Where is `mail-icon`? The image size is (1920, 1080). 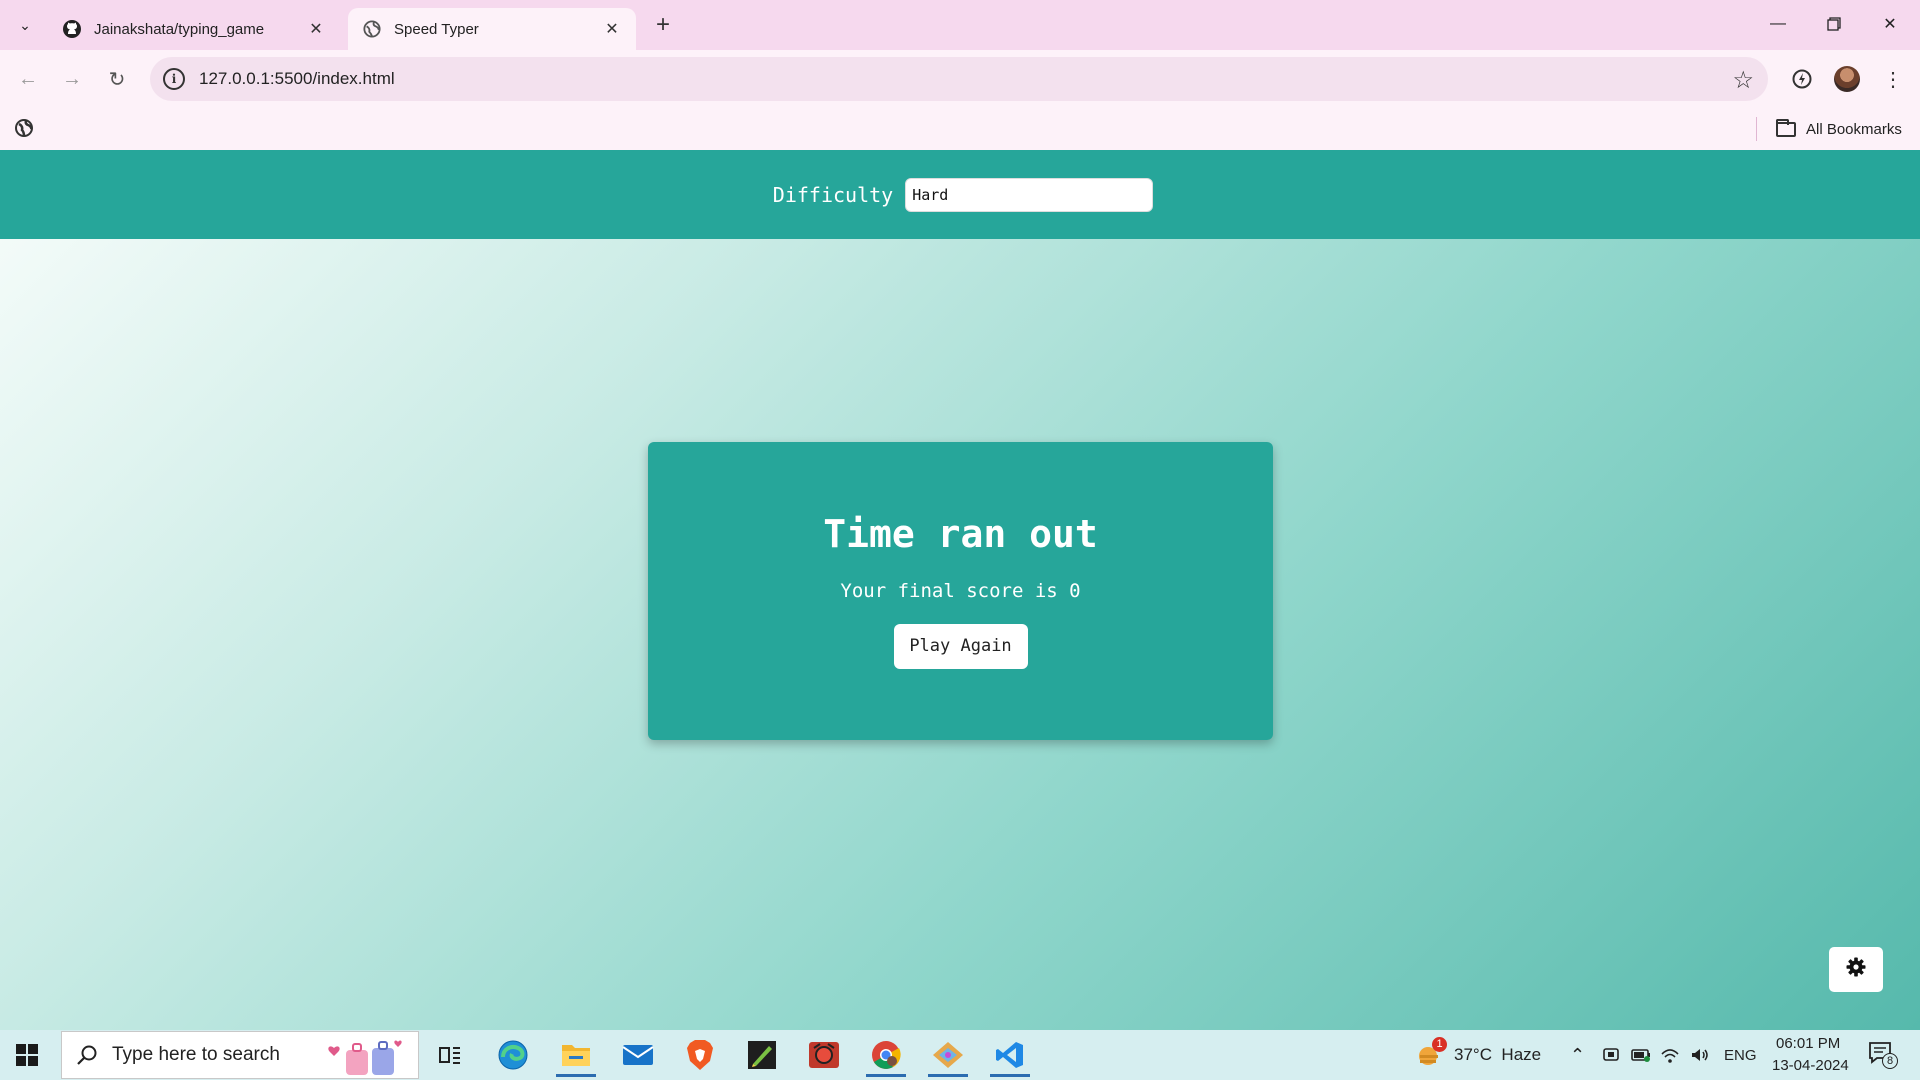 mail-icon is located at coordinates (638, 1055).